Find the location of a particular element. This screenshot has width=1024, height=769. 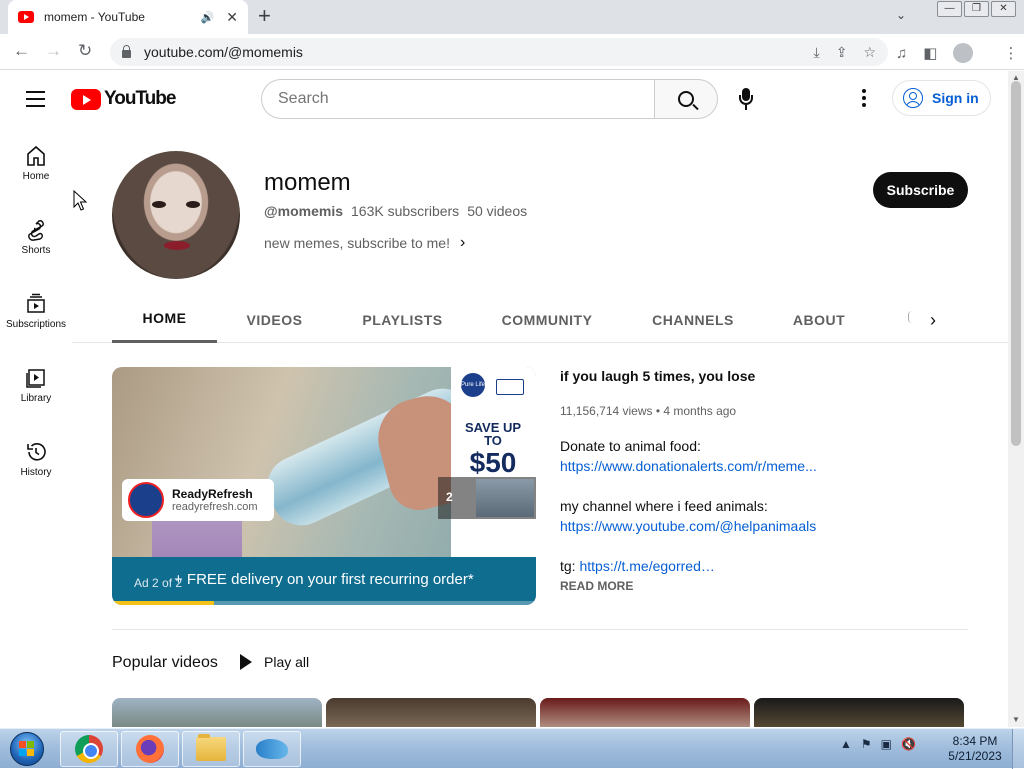

featured-desc-link2: https://www.youtube.com/@helpanimaals is located at coordinates (688, 526).